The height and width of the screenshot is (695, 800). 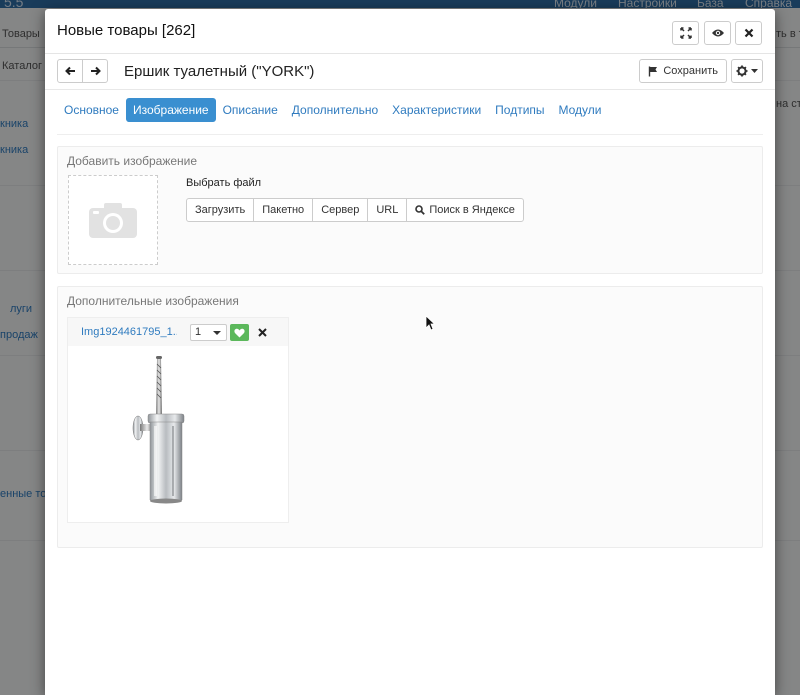 What do you see at coordinates (690, 71) in the screenshot?
I see `save-label: Сохранить` at bounding box center [690, 71].